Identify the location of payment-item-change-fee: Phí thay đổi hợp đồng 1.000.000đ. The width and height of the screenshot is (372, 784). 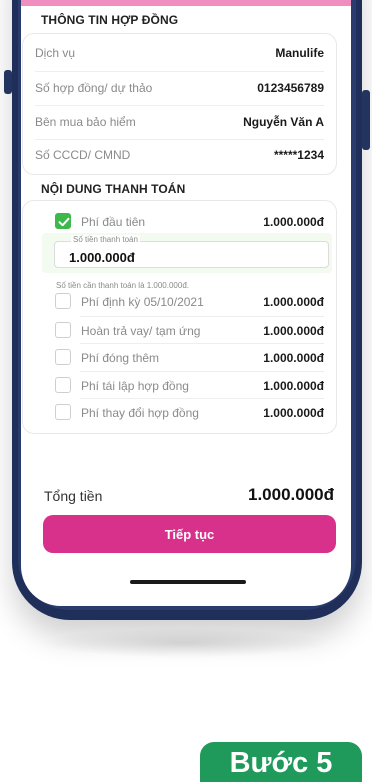
(189, 414).